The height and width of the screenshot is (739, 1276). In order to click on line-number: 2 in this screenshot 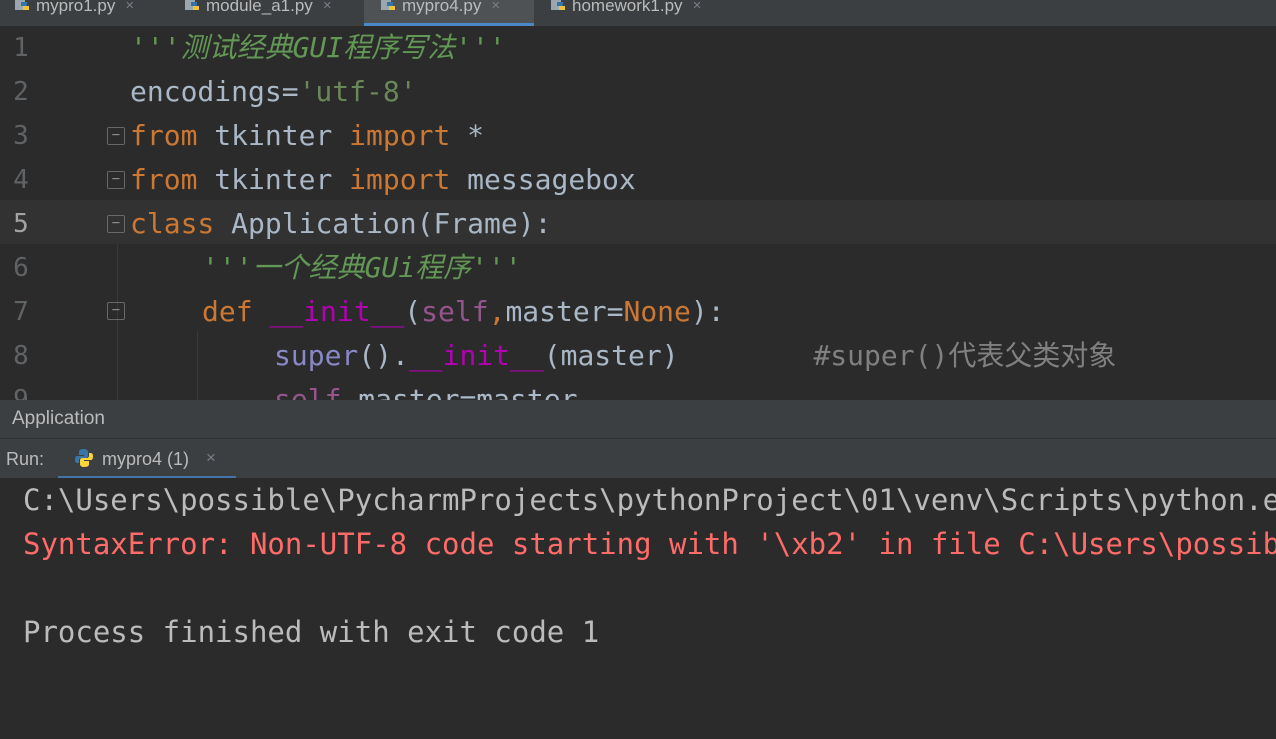, I will do `click(21, 92)`.